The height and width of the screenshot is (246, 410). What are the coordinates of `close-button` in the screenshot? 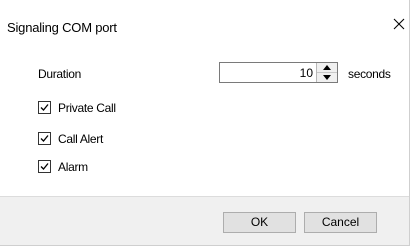 It's located at (397, 24).